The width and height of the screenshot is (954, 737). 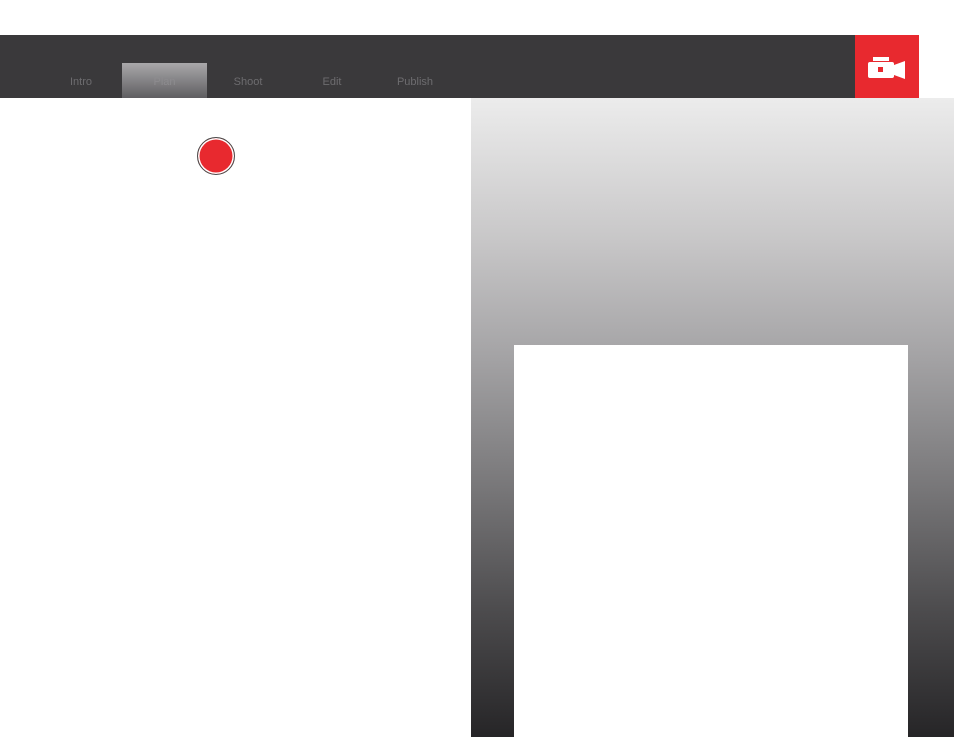 I want to click on tab-shoot: Shoot, so click(x=248, y=66).